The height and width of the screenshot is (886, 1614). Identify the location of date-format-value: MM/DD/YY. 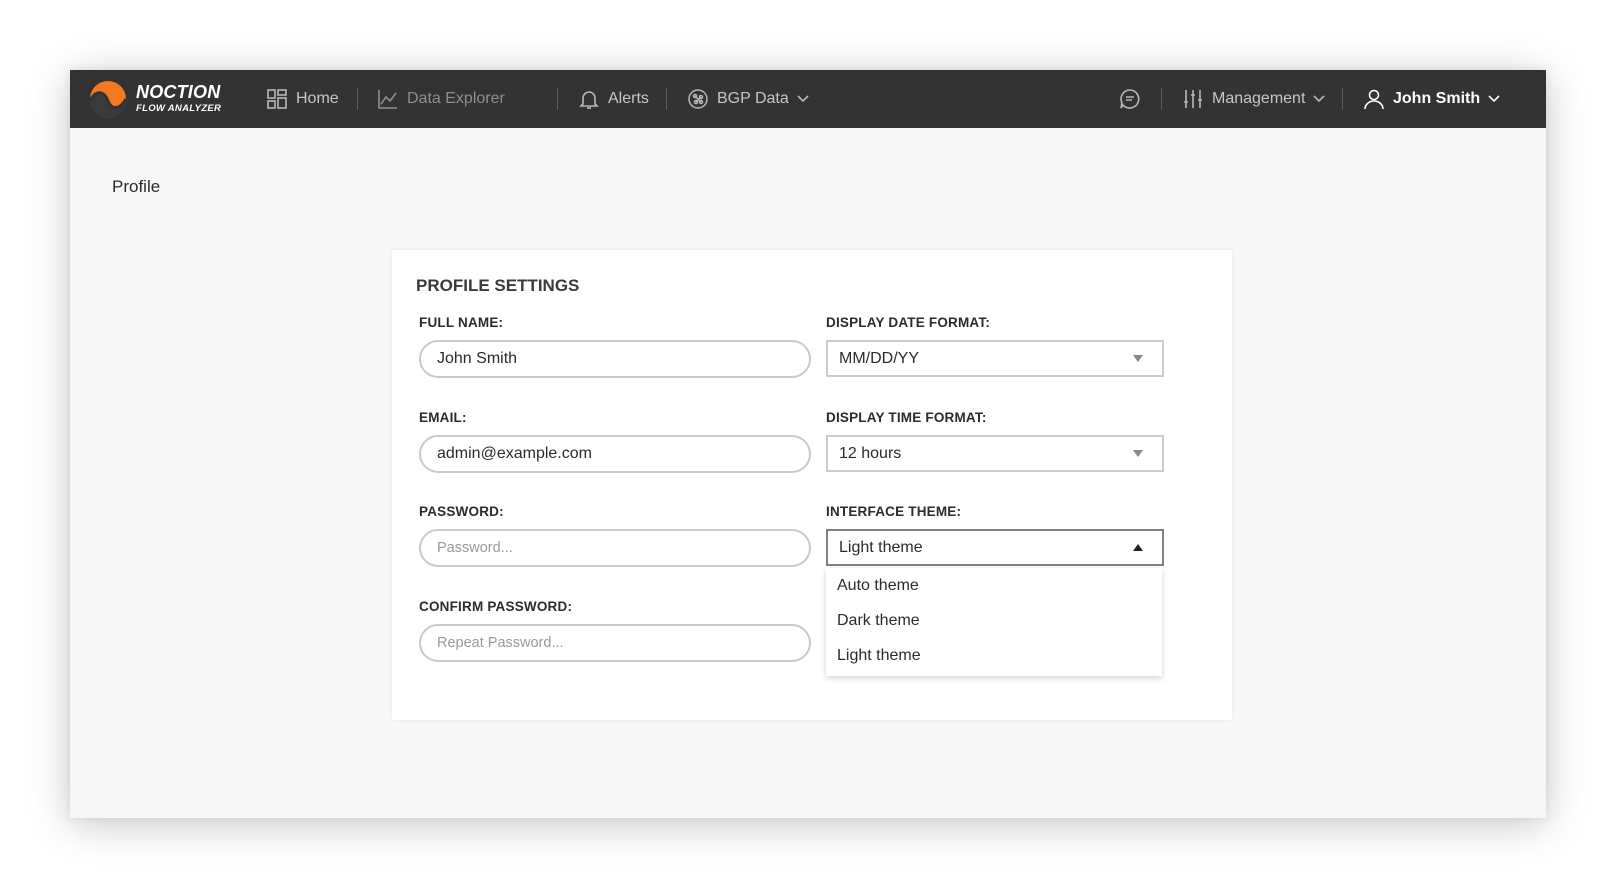
(879, 358).